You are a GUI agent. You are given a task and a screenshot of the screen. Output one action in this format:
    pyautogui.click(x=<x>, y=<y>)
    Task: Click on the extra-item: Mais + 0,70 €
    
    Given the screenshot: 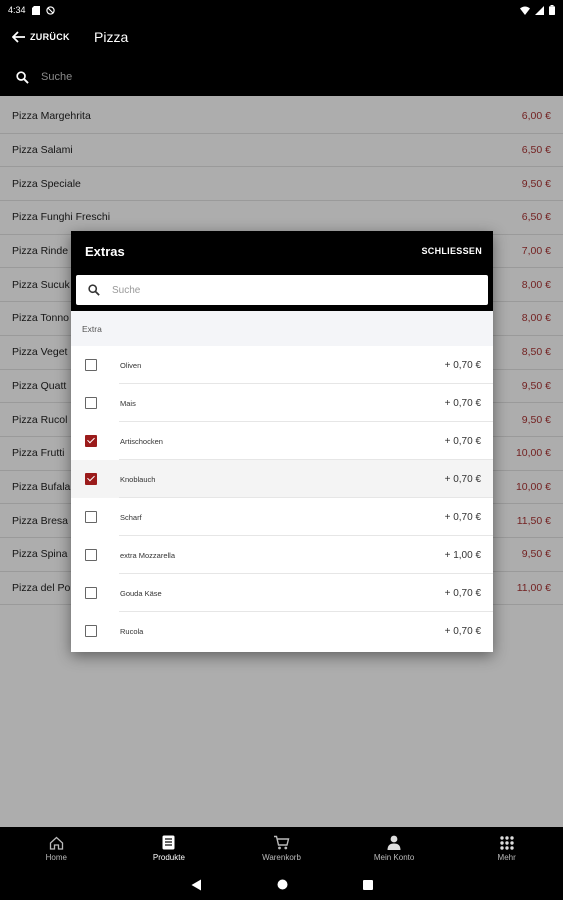 What is the action you would take?
    pyautogui.click(x=282, y=403)
    